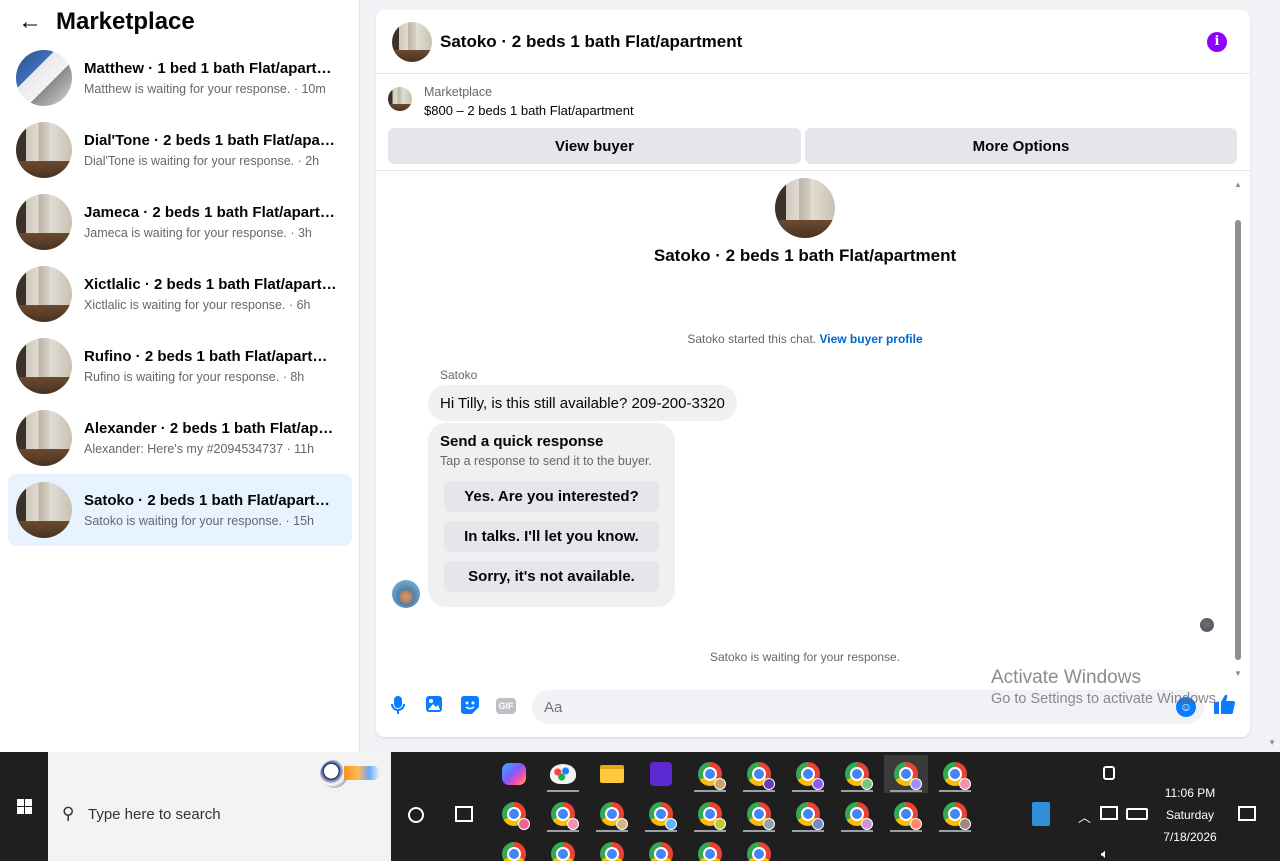 This screenshot has width=1280, height=861. Describe the element at coordinates (522, 441) in the screenshot. I see `quick-response-title: Send a quick response` at that location.